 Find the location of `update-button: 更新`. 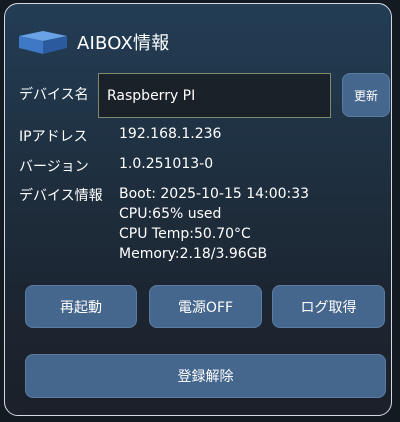

update-button: 更新 is located at coordinates (366, 95).